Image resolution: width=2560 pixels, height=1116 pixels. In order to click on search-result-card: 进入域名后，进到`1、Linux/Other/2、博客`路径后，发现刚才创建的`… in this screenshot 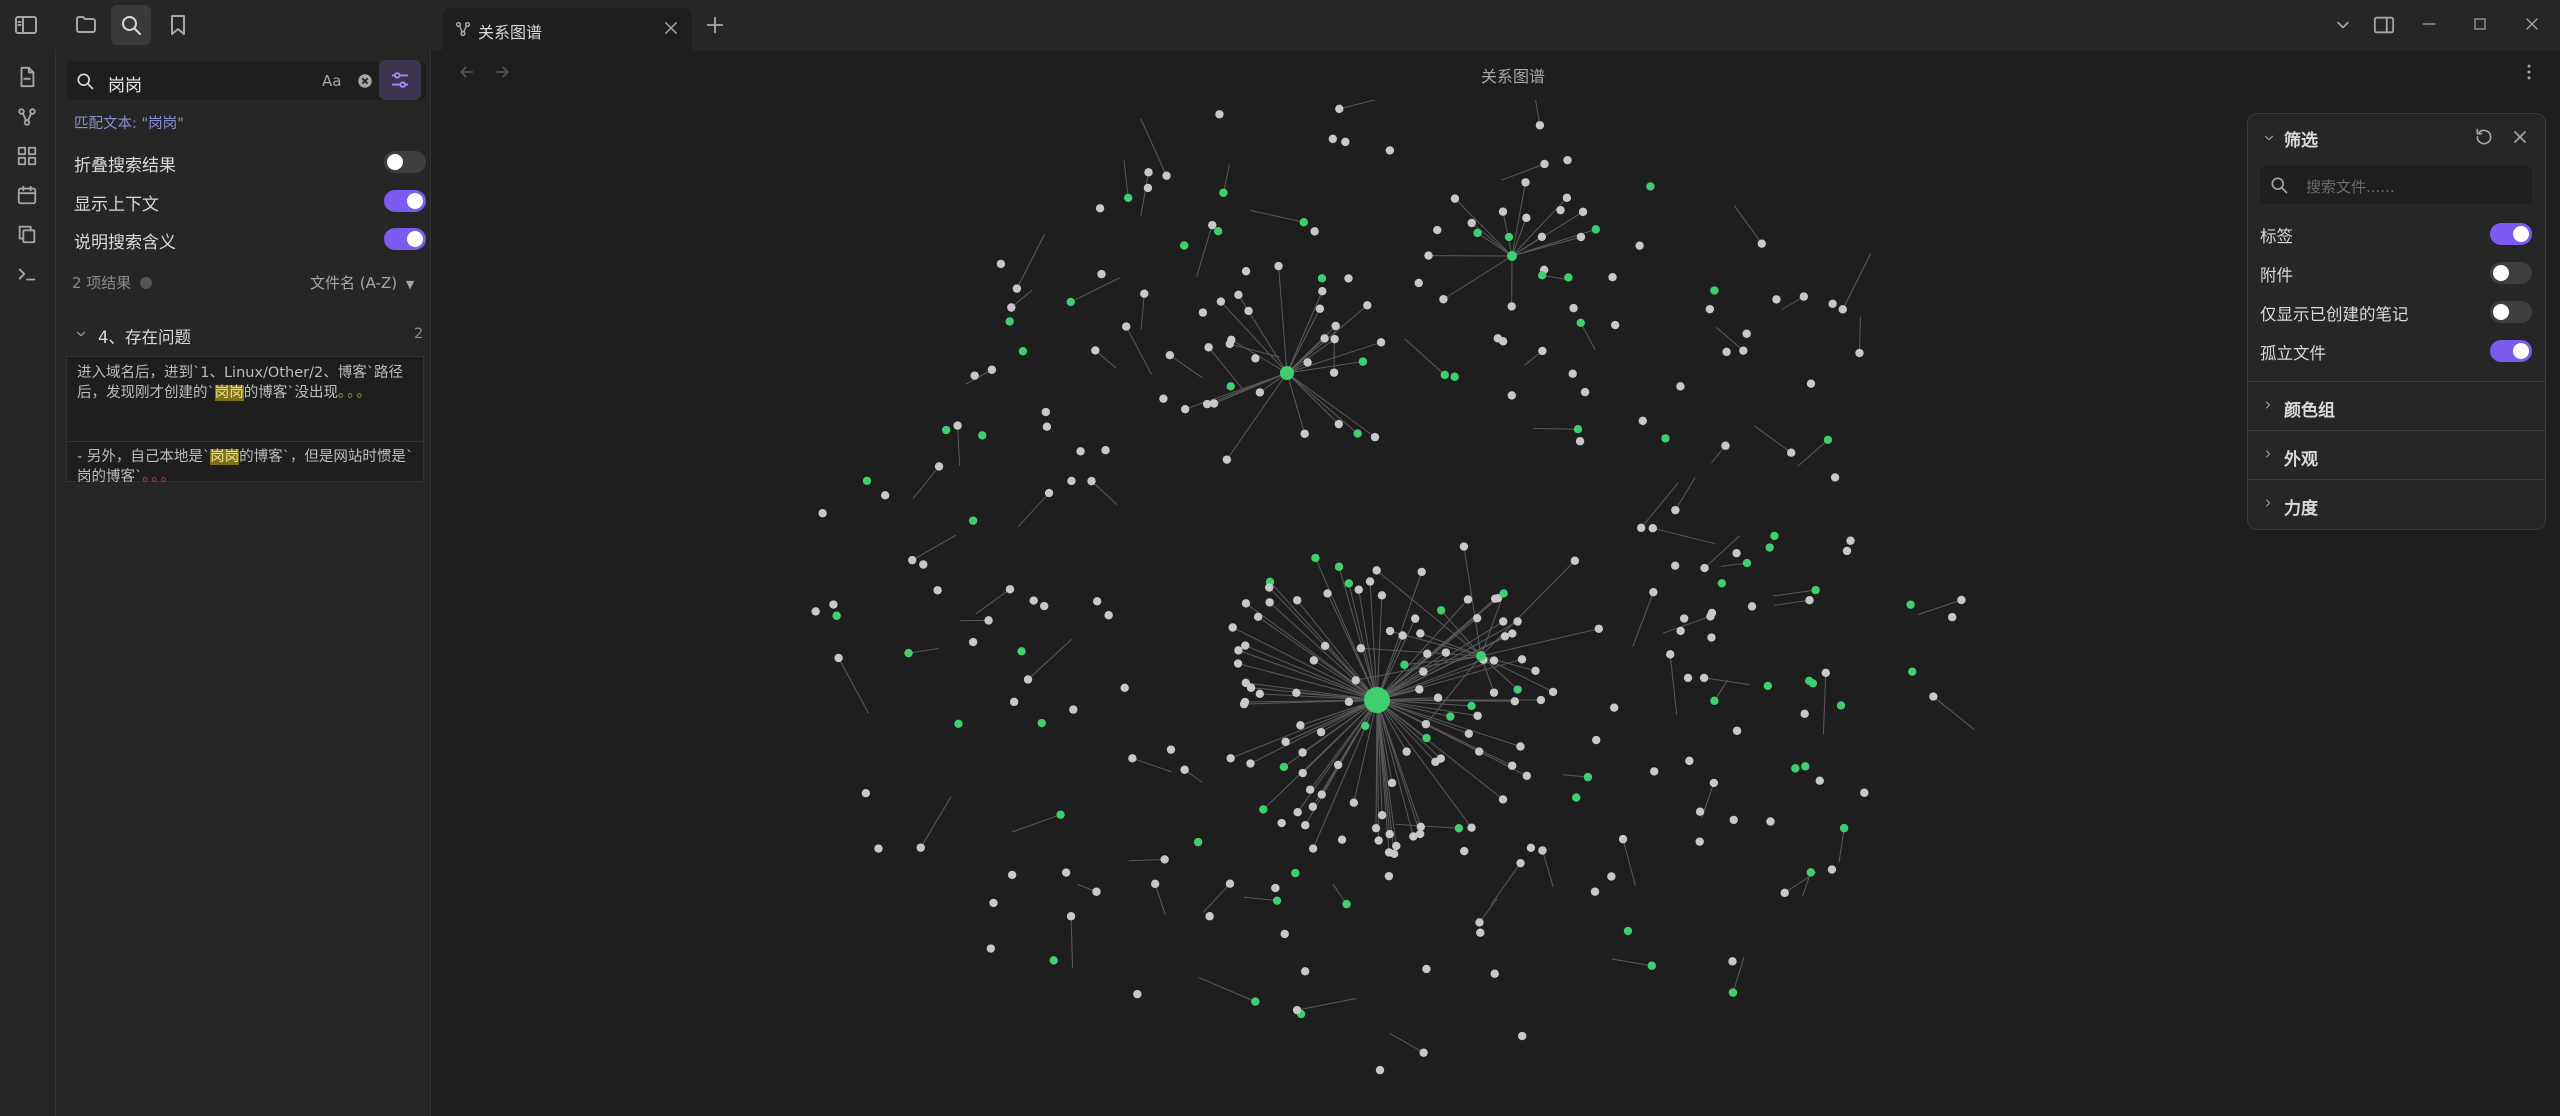, I will do `click(245, 420)`.